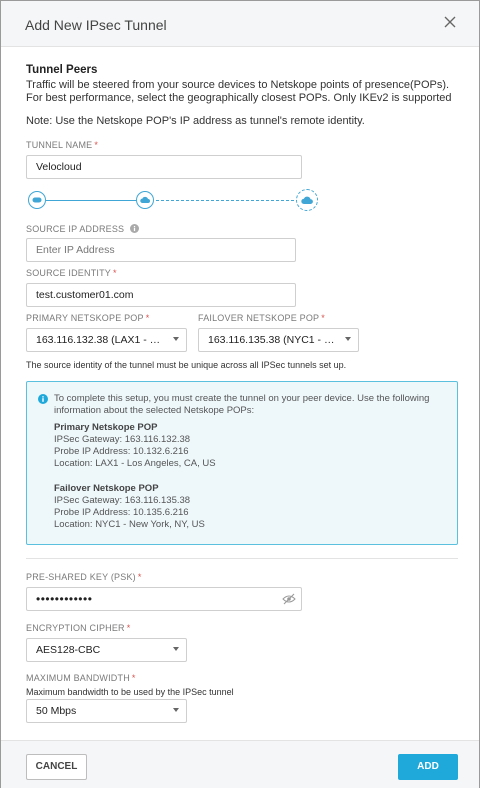  What do you see at coordinates (121, 512) in the screenshot?
I see `failover-pop-probe: Probe IP Address: 10.135.6.216` at bounding box center [121, 512].